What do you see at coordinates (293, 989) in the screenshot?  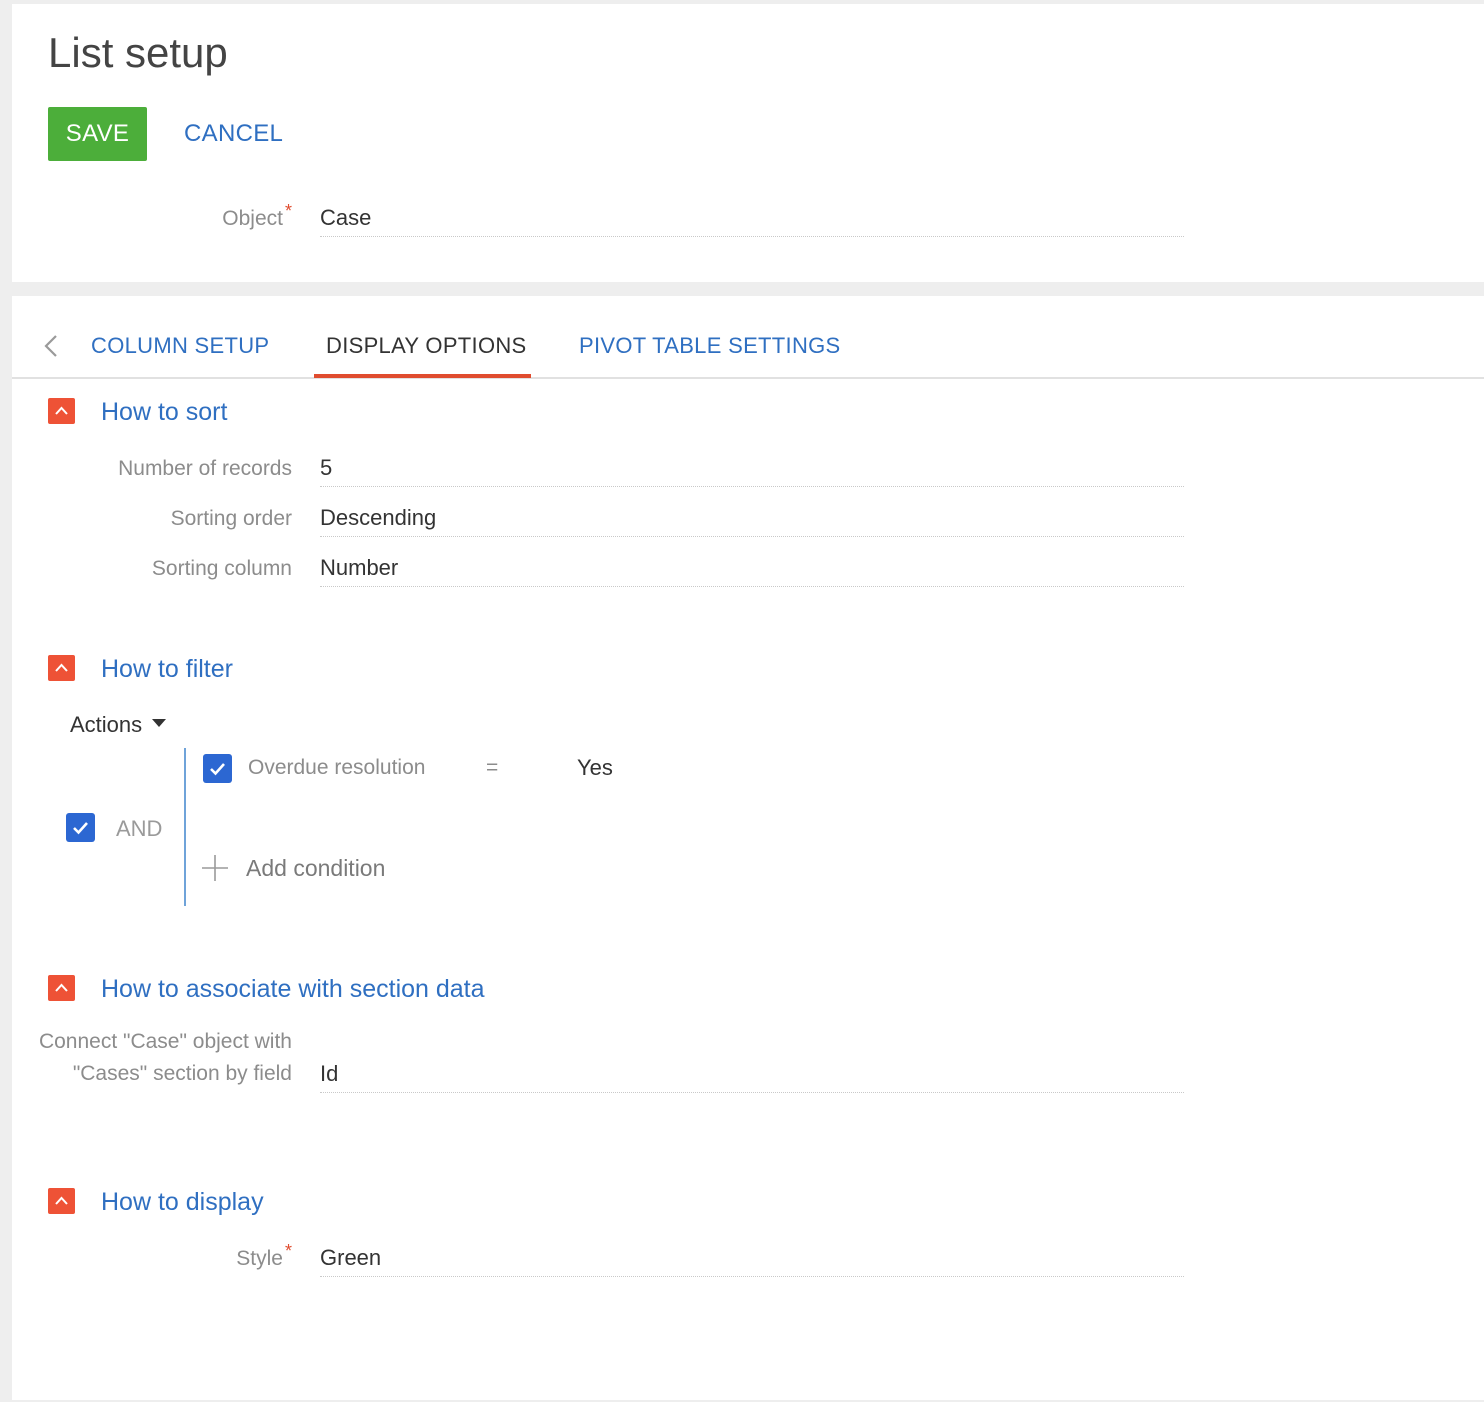 I see `associate-section-title: How to associate with section data` at bounding box center [293, 989].